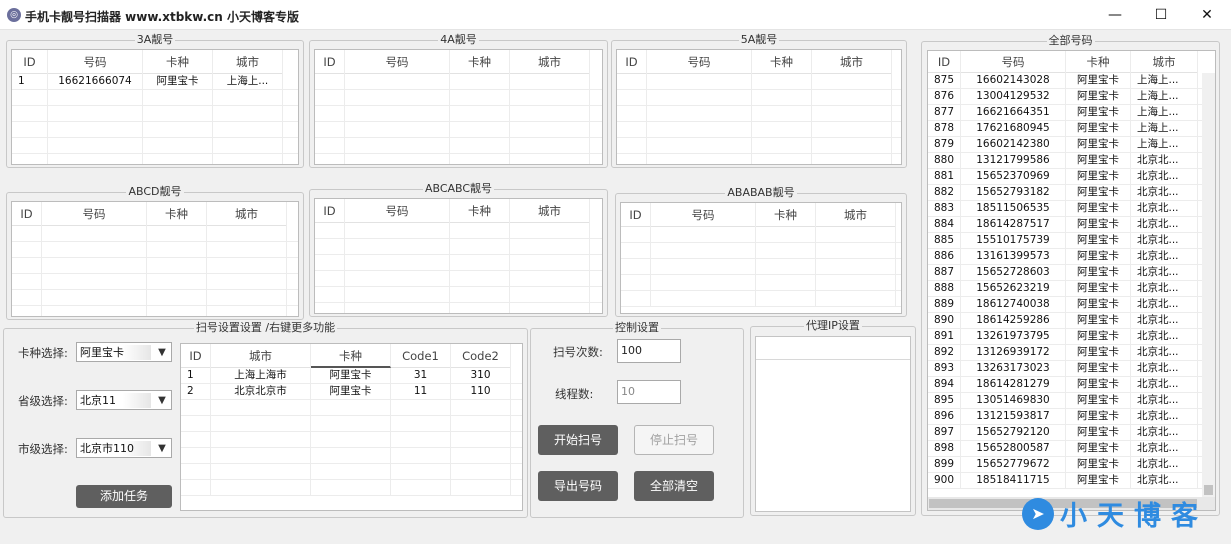 Image resolution: width=1231 pixels, height=544 pixels. Describe the element at coordinates (649, 392) in the screenshot. I see `threads-input: 10` at that location.